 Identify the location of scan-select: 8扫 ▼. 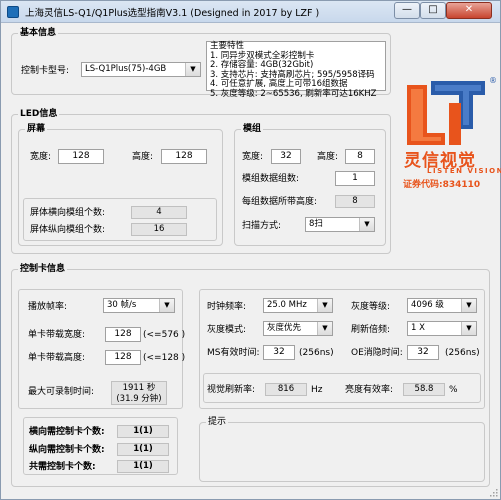
(340, 224).